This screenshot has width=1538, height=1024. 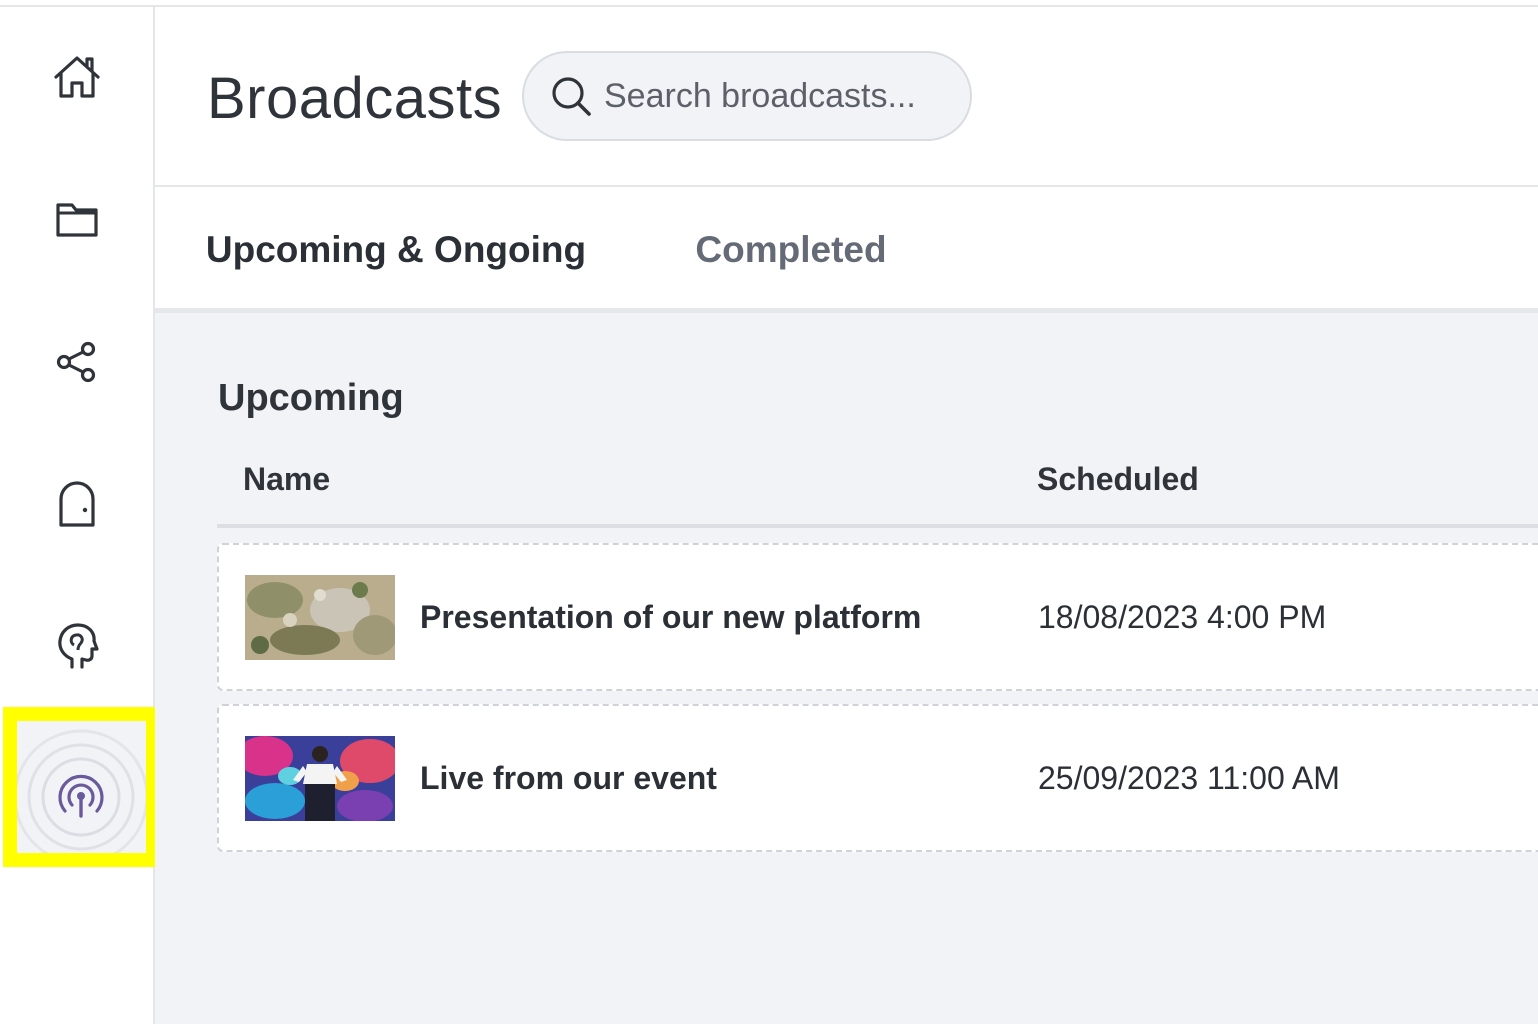 I want to click on sidebar-item-rooms, so click(x=76, y=504).